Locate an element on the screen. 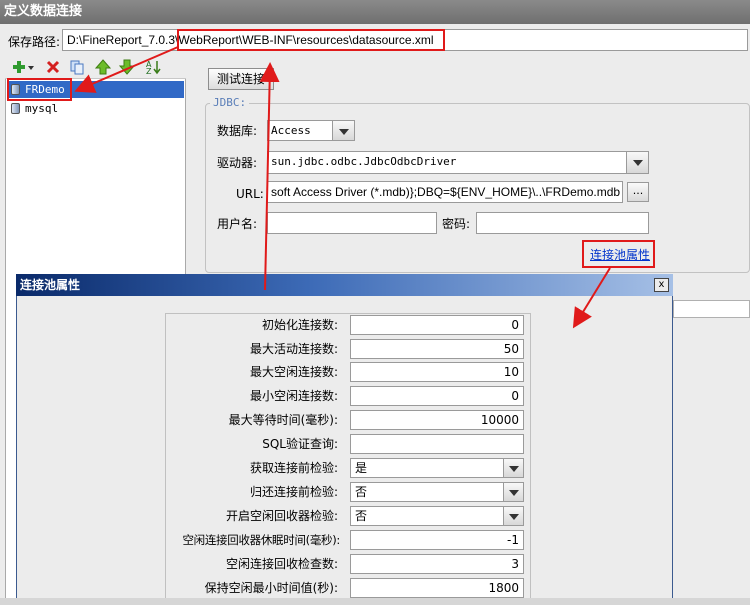  dialog-title: 连接池属性 is located at coordinates (344, 285).